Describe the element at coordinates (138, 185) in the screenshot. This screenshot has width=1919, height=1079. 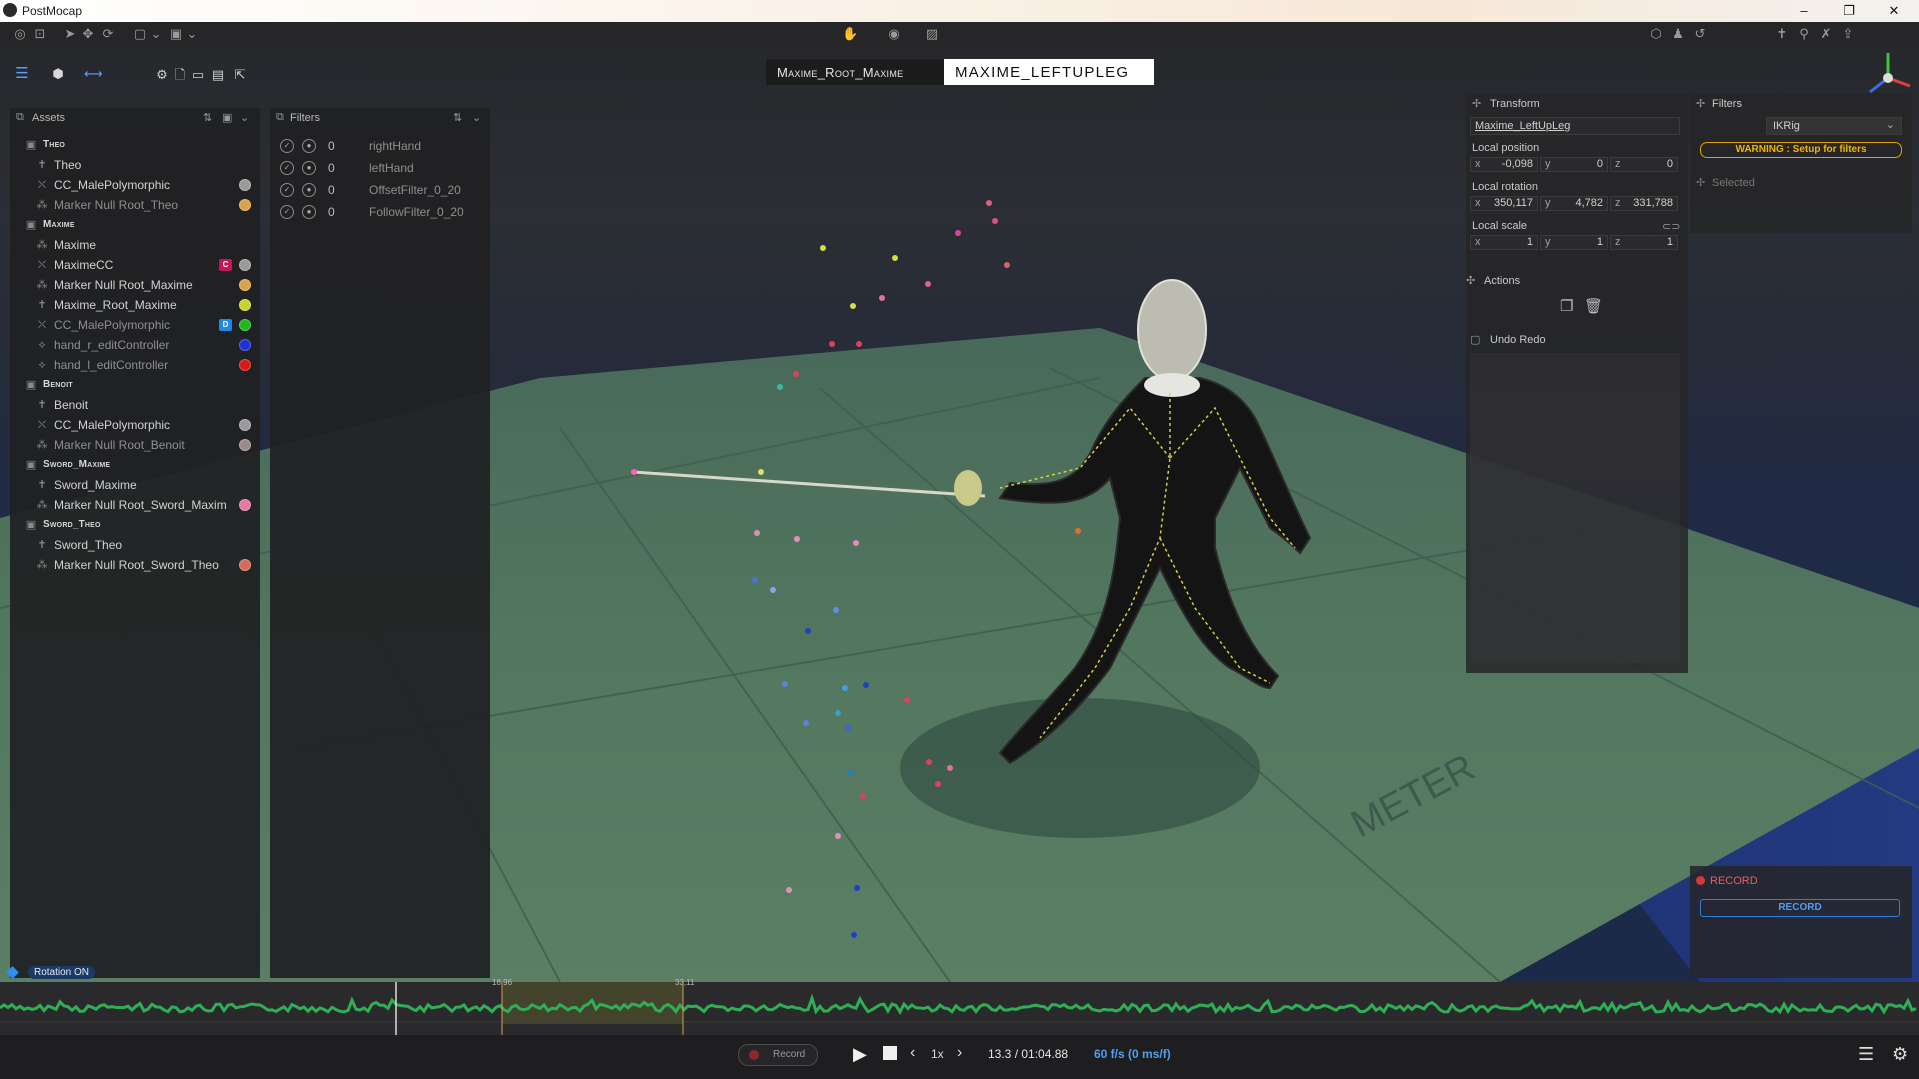
I see `asset-item: ⛌ CC_MalePolymorphic` at that location.